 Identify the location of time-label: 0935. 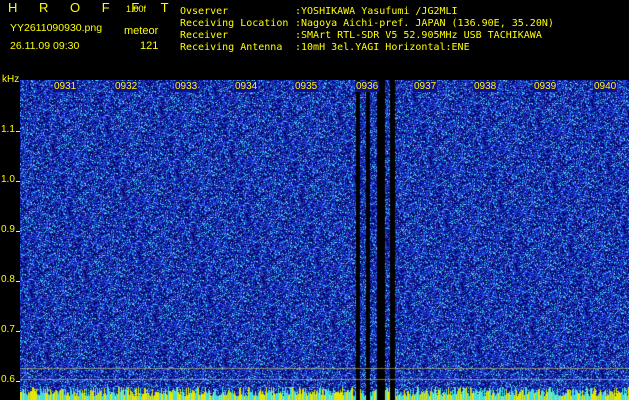
(306, 86).